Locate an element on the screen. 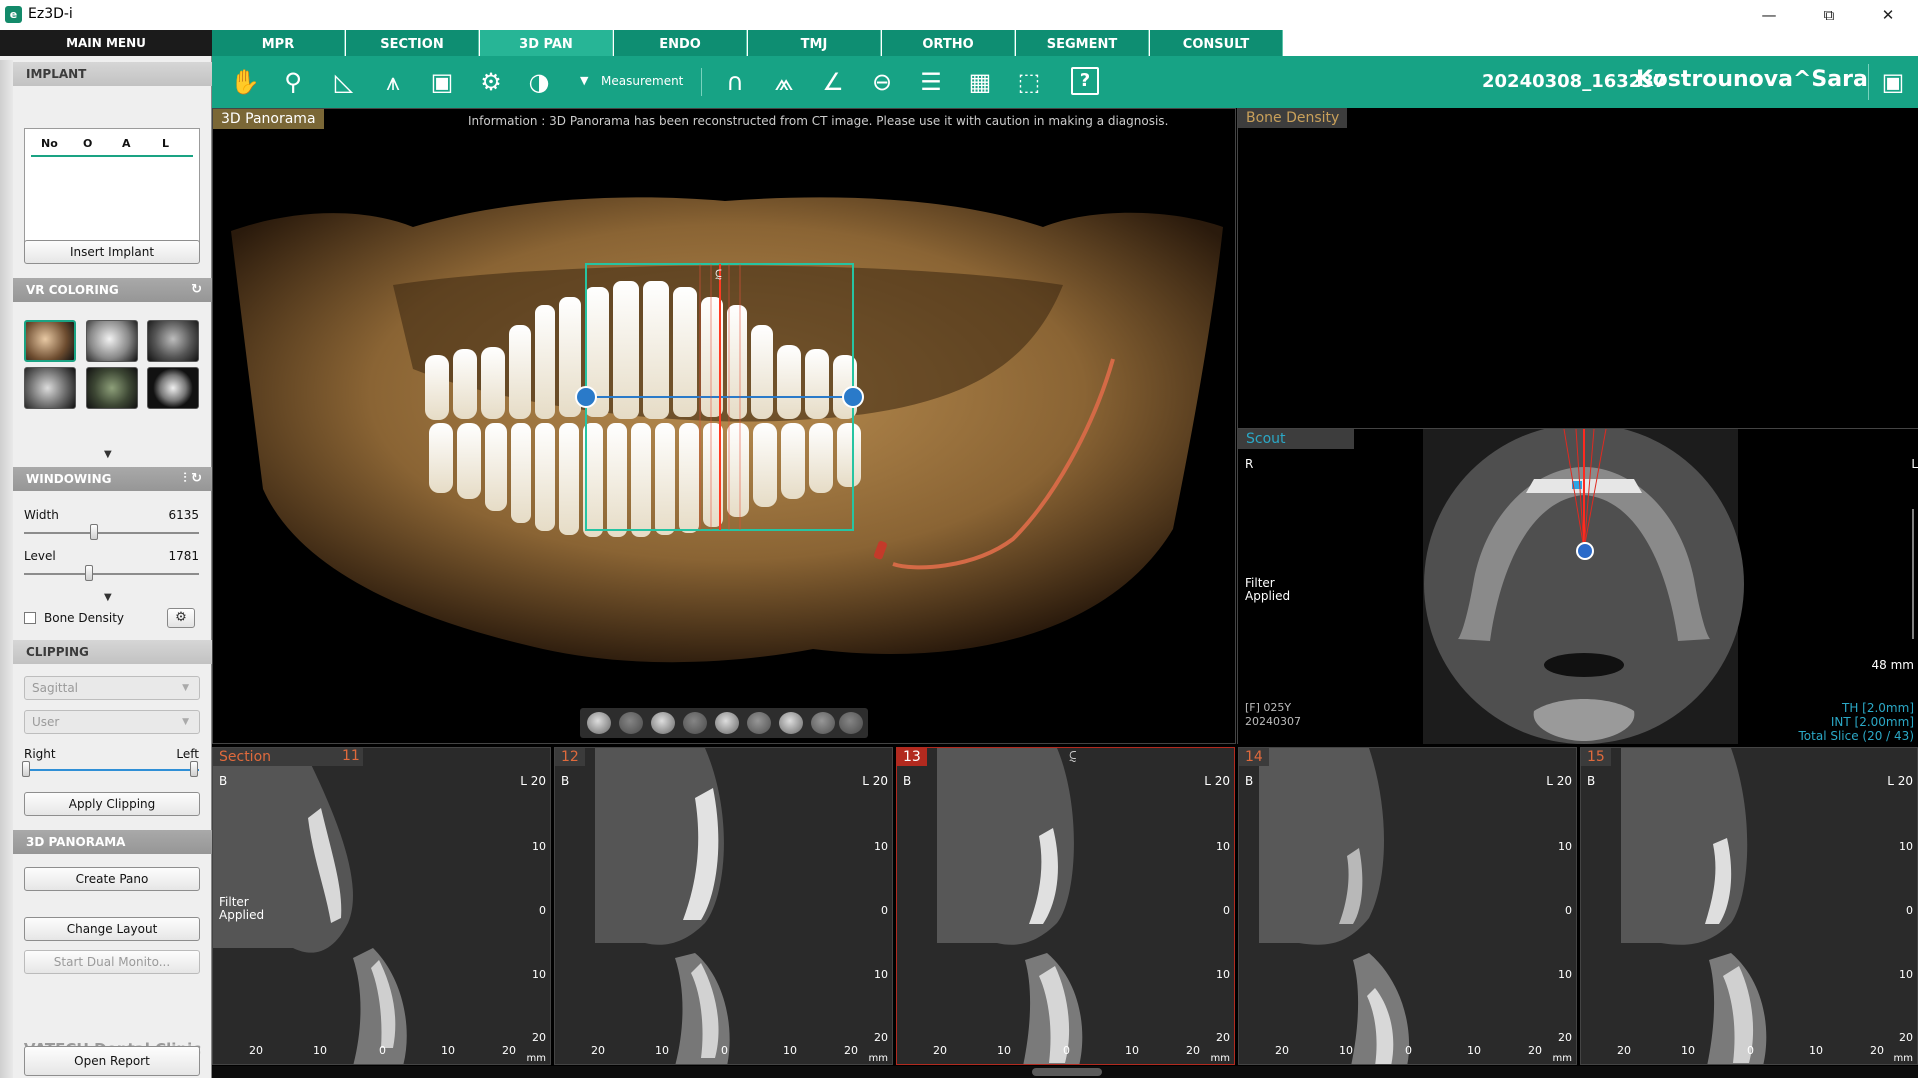  level-slider is located at coordinates (111, 574).